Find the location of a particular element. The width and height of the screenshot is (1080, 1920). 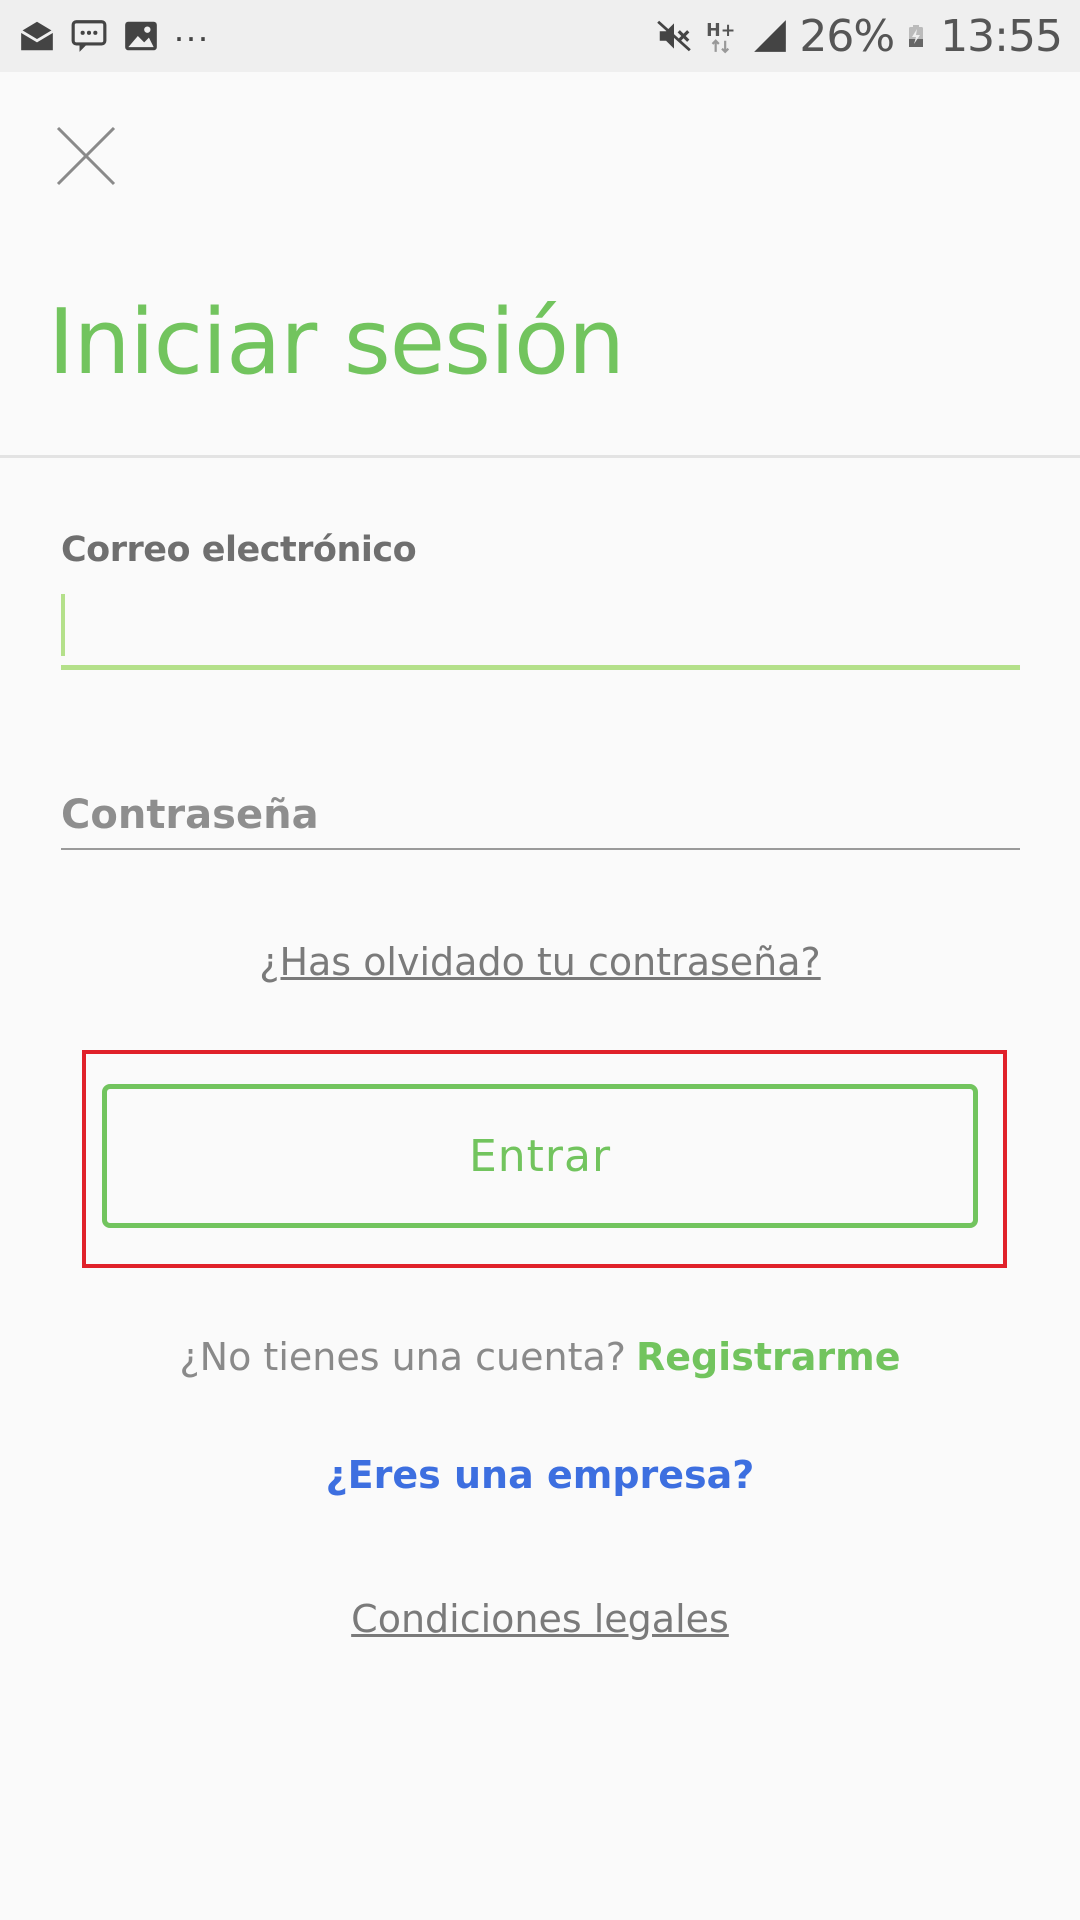

mail-icon is located at coordinates (37, 36).